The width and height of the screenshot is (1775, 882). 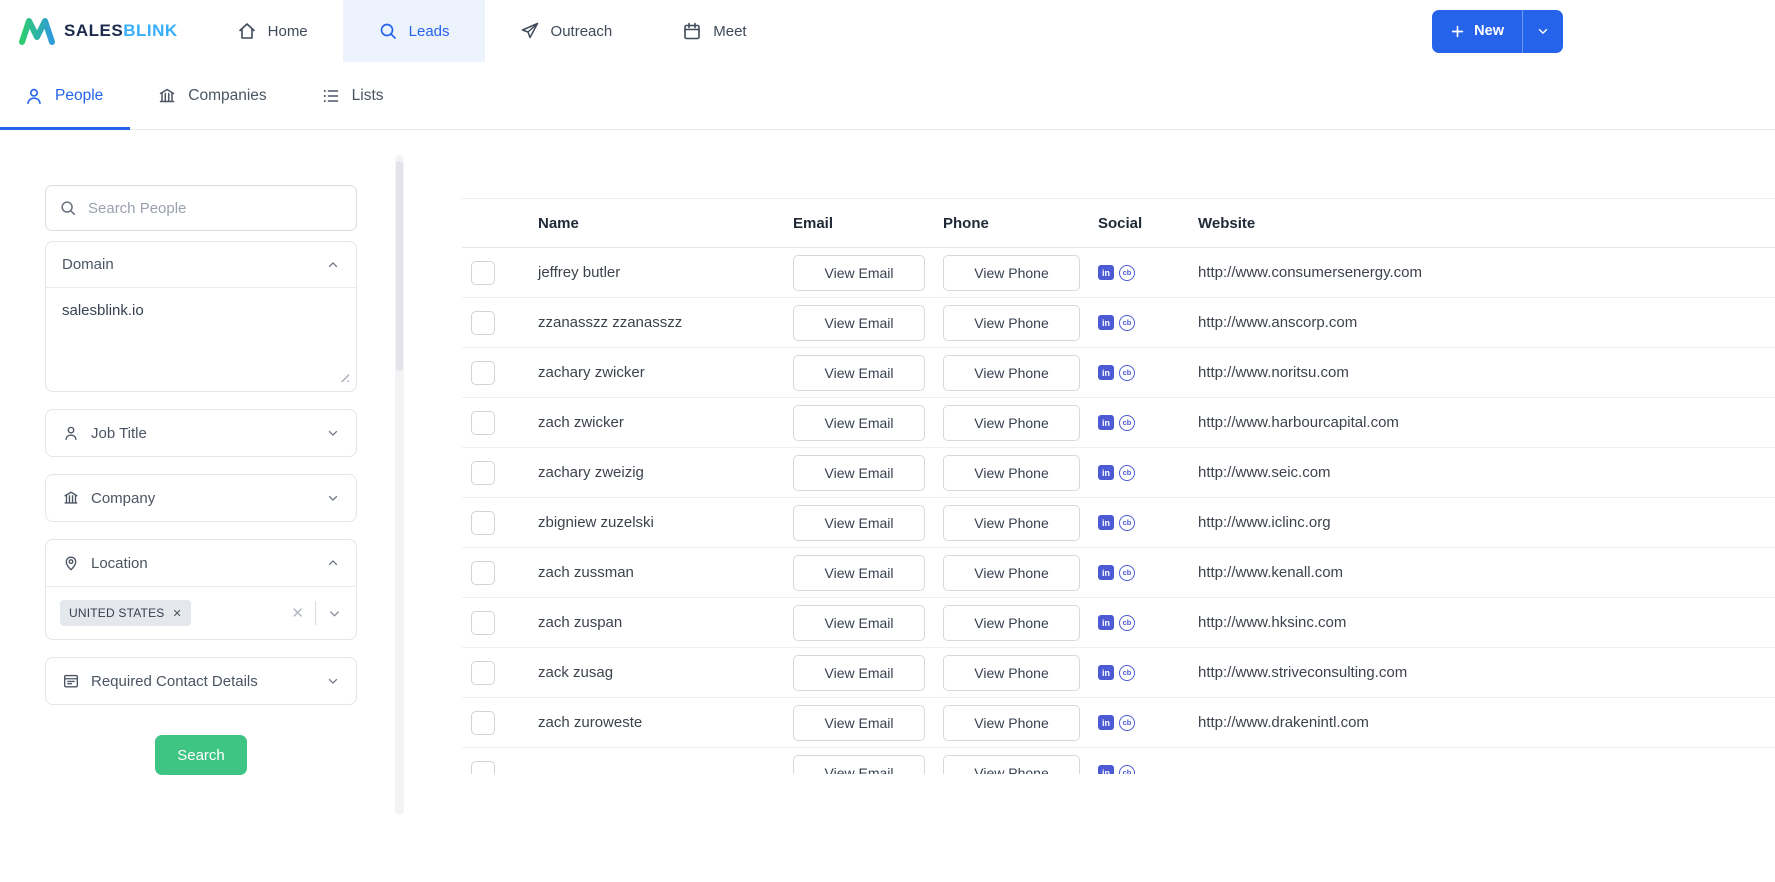 I want to click on nav-item-outreach: Outreach, so click(x=566, y=31).